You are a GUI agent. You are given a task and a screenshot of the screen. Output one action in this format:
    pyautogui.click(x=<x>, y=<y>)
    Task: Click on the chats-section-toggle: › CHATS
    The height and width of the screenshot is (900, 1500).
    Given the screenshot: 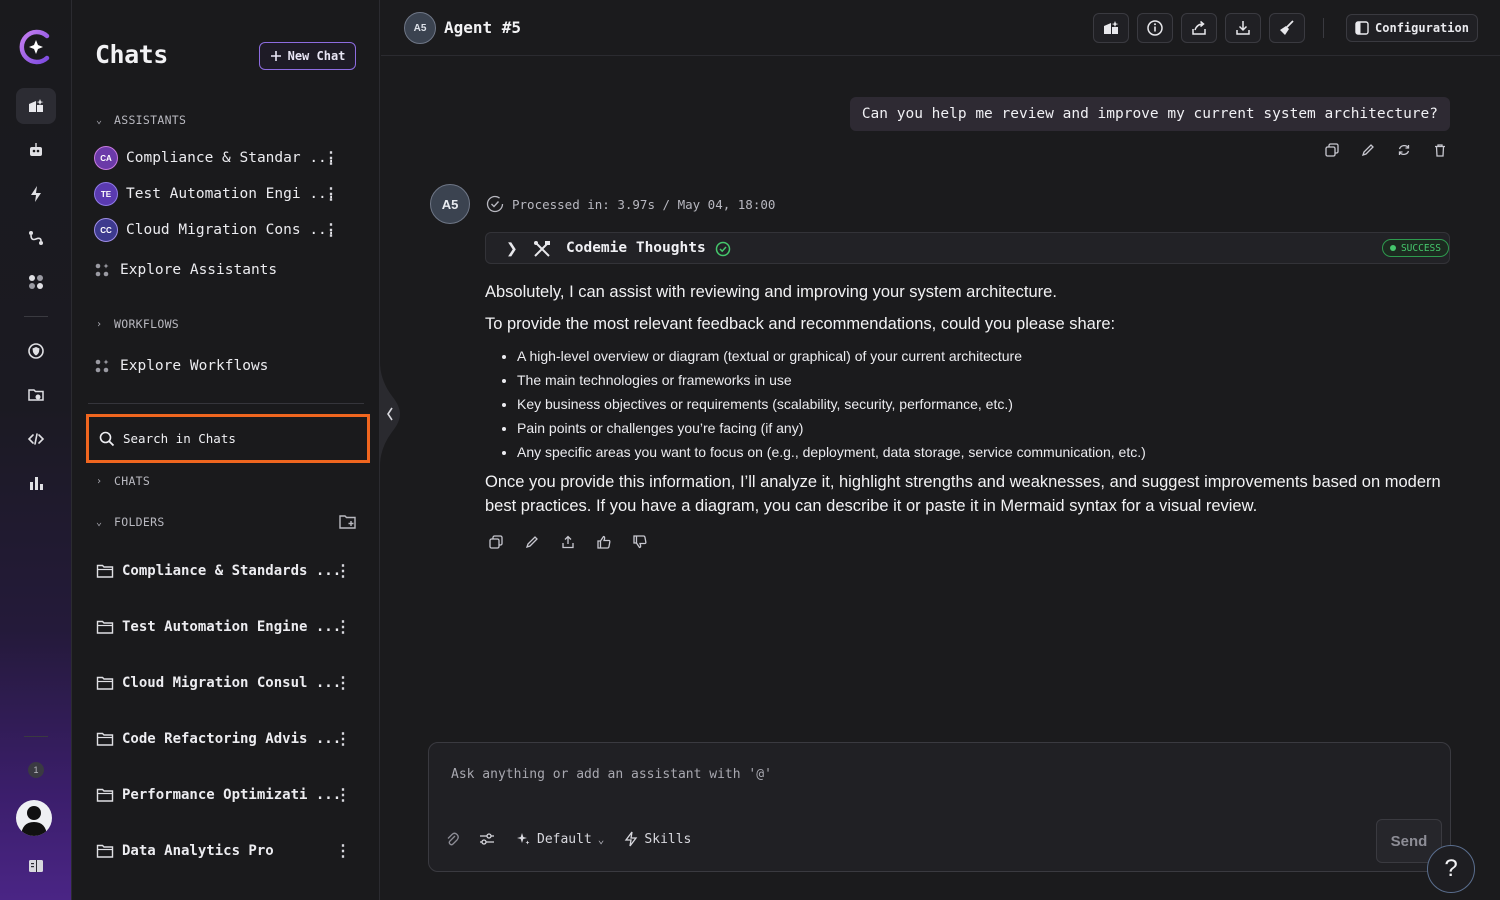 What is the action you would take?
    pyautogui.click(x=123, y=481)
    